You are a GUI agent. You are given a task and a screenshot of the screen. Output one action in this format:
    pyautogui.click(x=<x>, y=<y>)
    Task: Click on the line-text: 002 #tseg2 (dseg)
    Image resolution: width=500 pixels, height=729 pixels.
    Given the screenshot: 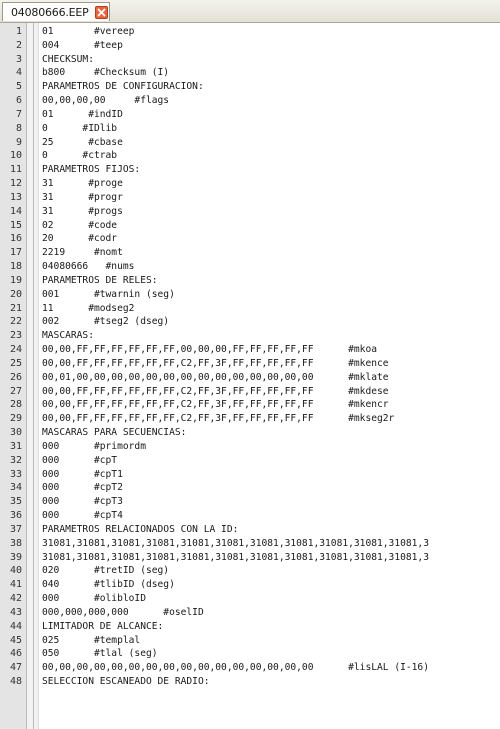 What is the action you would take?
    pyautogui.click(x=105, y=322)
    